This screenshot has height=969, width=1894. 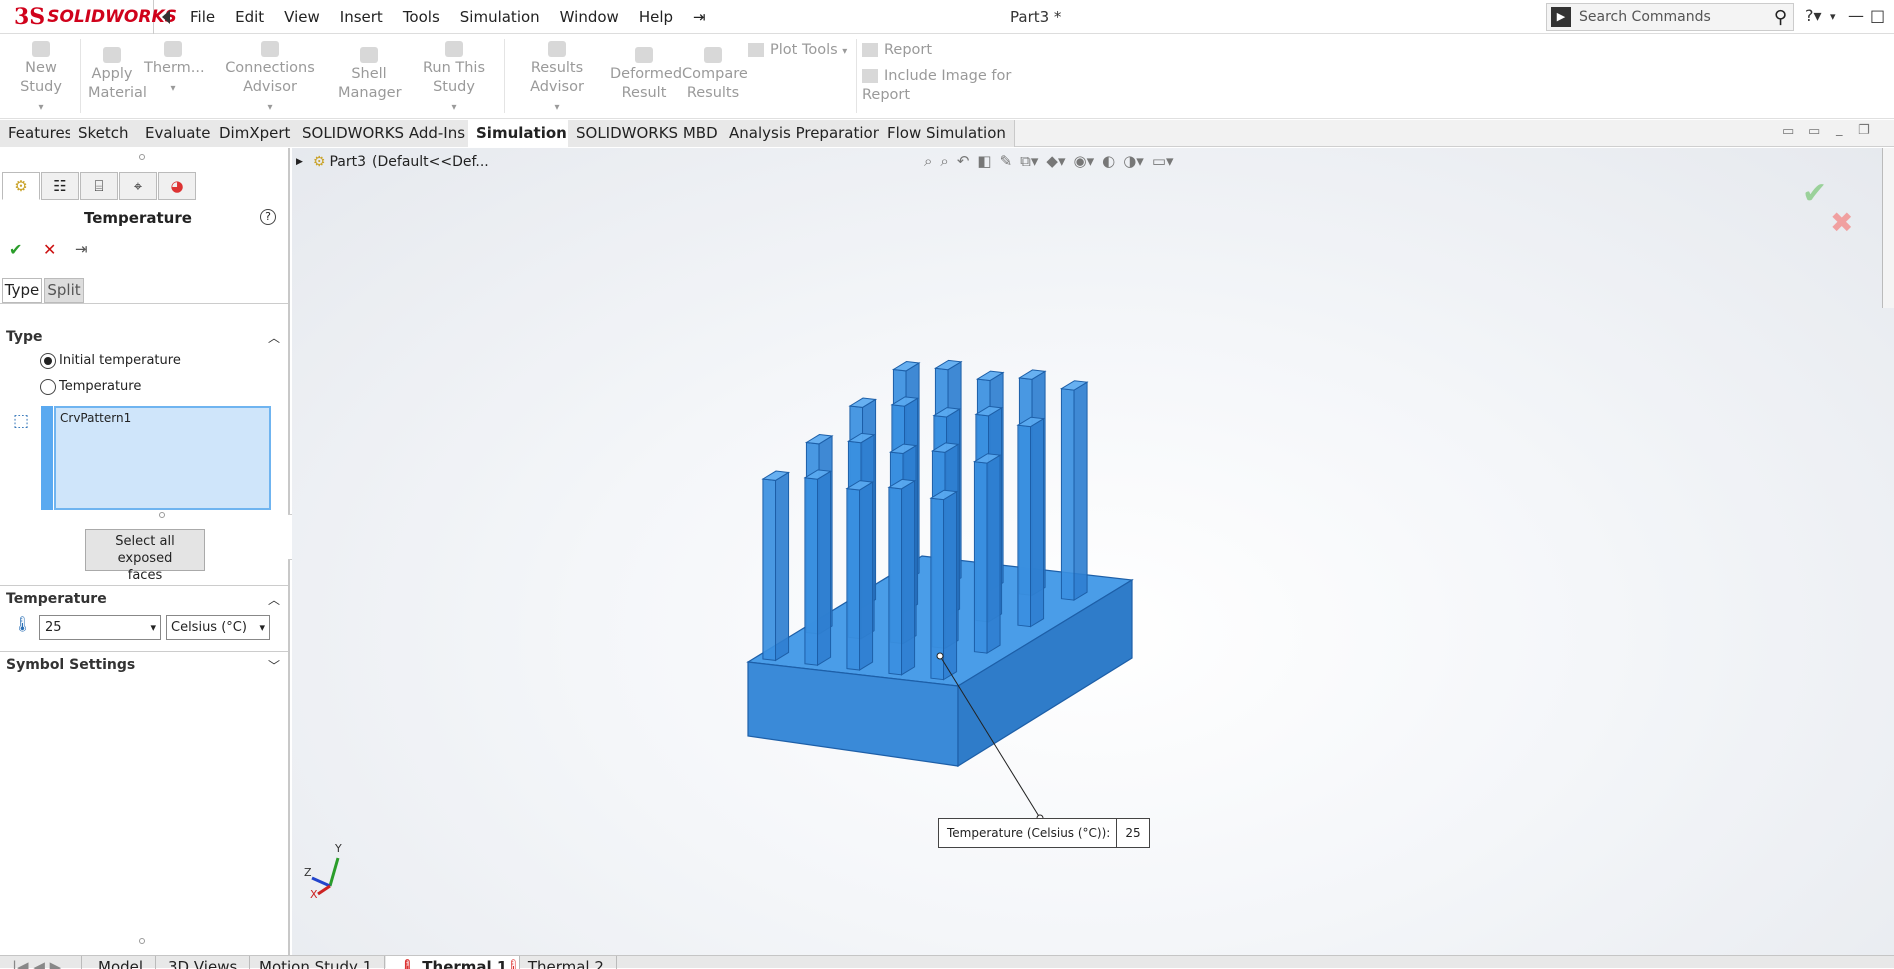 I want to click on plot-tools-button: Plot Tools ▾, so click(x=801, y=51).